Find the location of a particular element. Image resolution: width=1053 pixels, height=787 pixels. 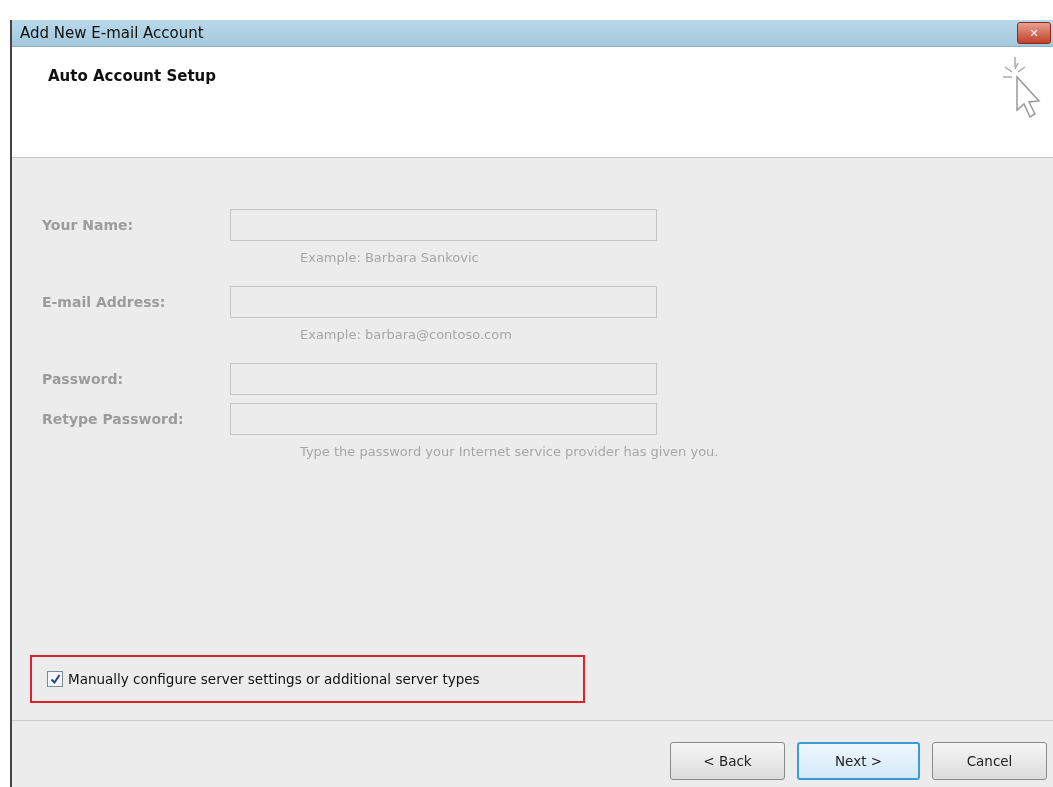

field-label: Password: is located at coordinates (83, 379).